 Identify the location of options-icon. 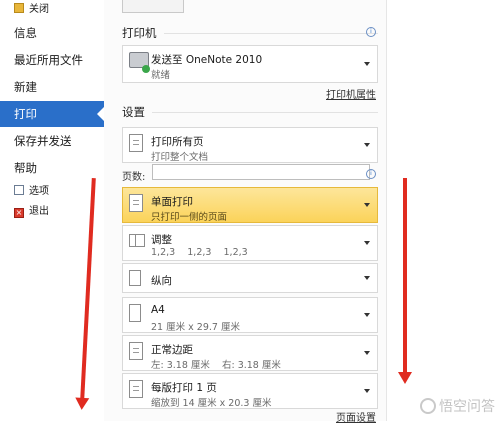
(19, 190).